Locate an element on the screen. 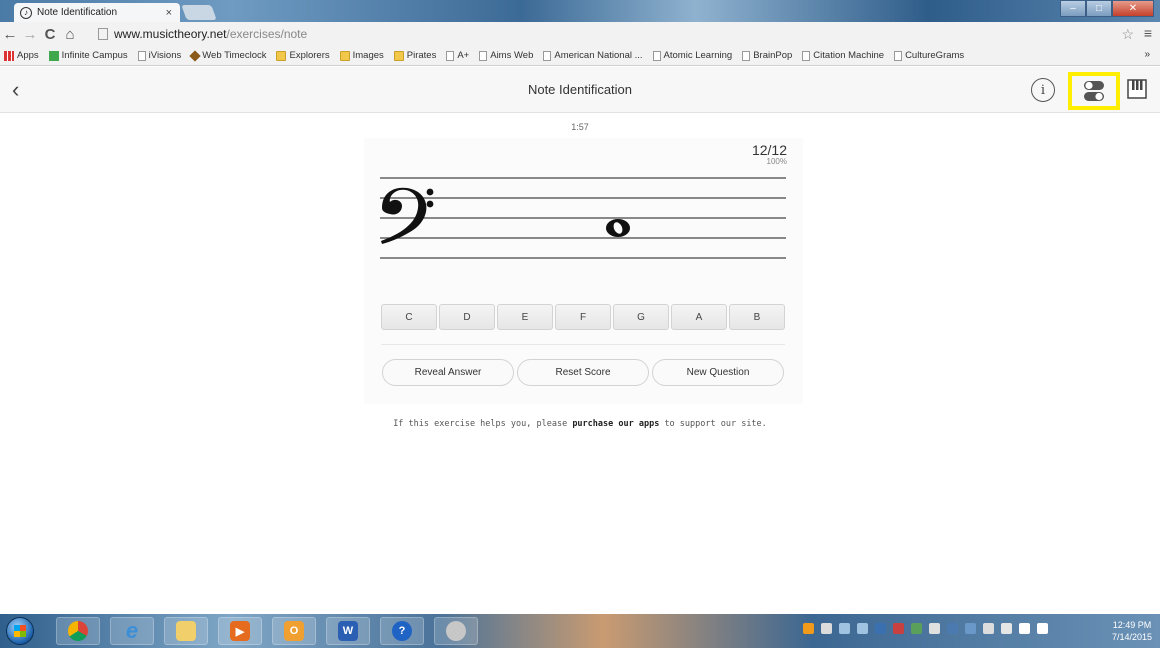 This screenshot has width=1160, height=648. note-button-f: F is located at coordinates (583, 317).